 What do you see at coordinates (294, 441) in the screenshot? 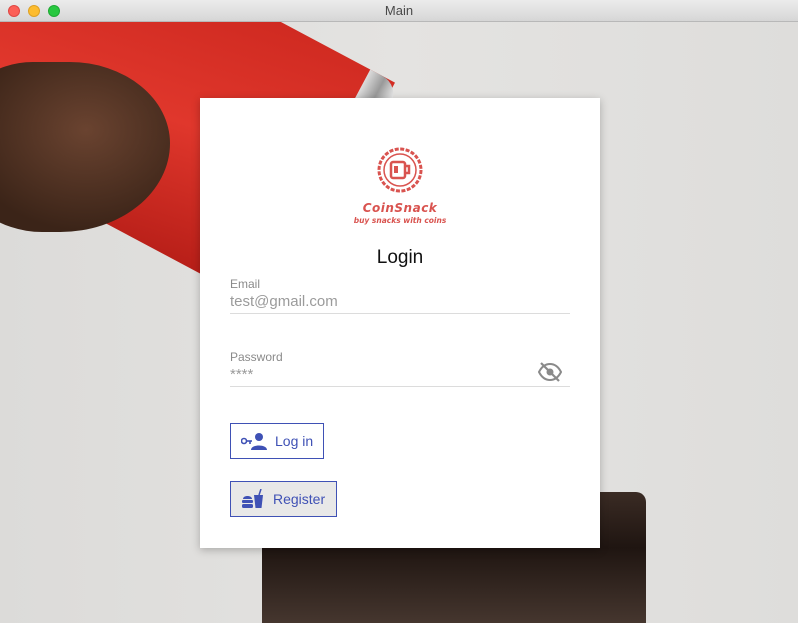
I see `login-button-label: Log in` at bounding box center [294, 441].